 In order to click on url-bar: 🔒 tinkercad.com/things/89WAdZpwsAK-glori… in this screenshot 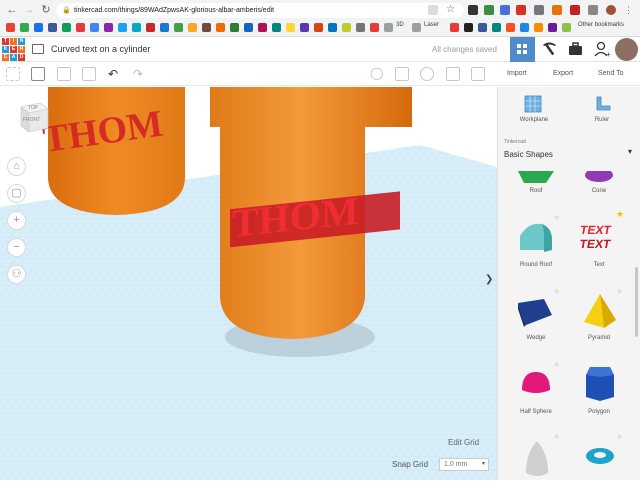, I will do `click(260, 10)`.